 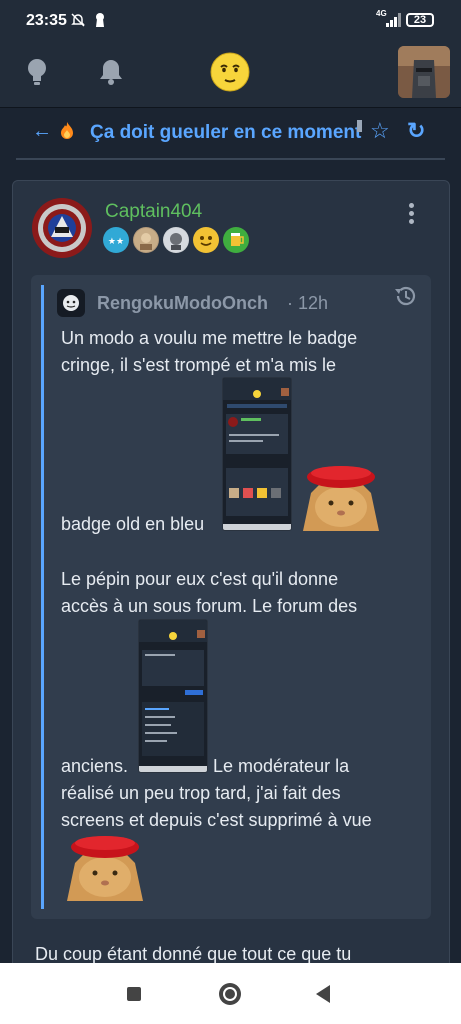 I want to click on quote-line: accès à un sous forum. Le forum des, so click(x=209, y=606).